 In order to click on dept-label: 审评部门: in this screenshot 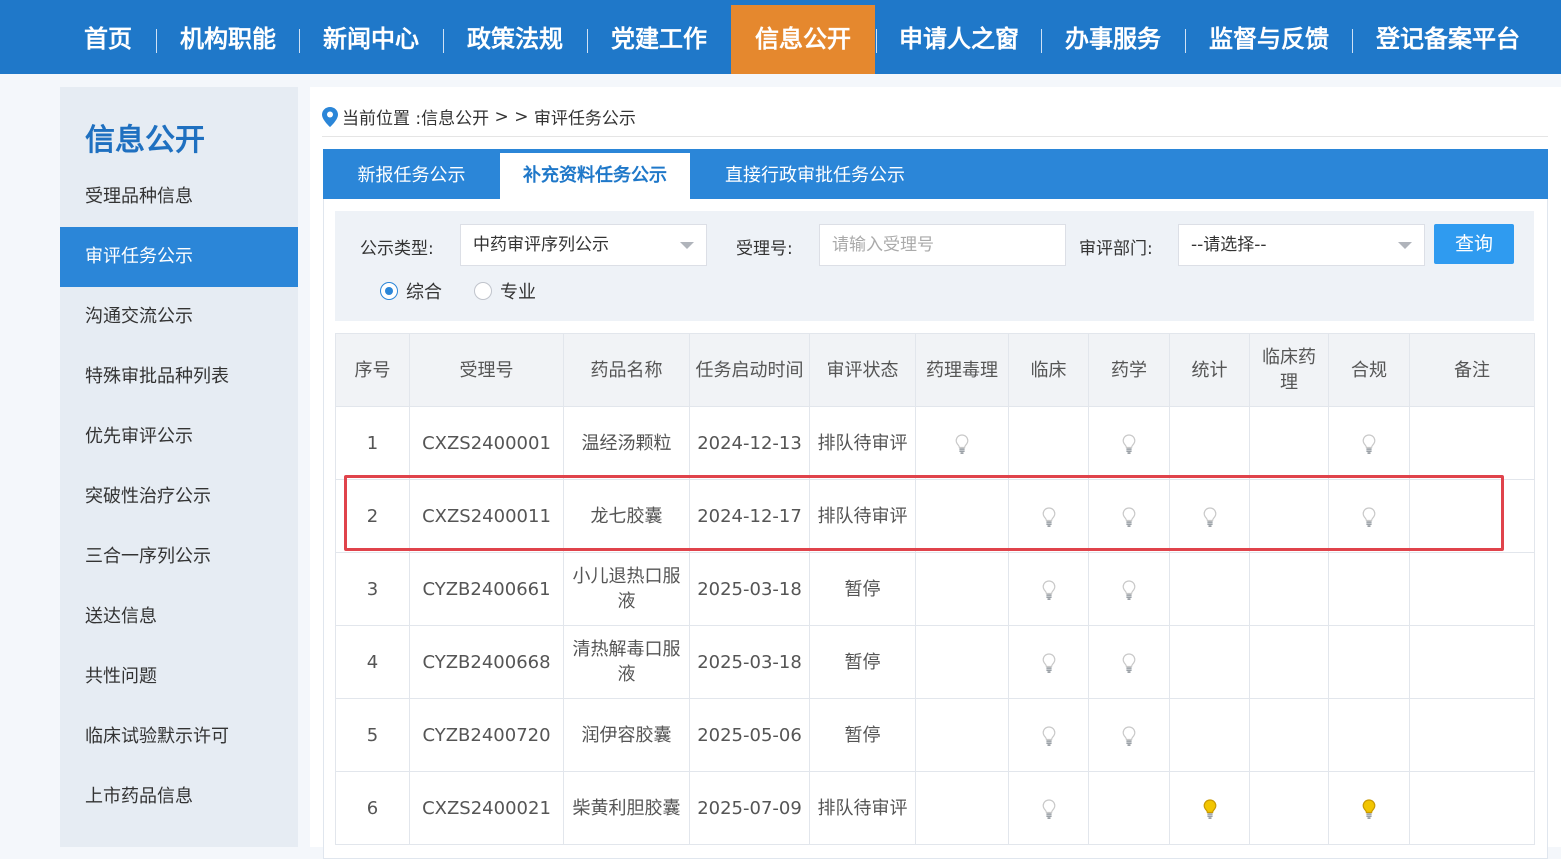, I will do `click(1116, 249)`.